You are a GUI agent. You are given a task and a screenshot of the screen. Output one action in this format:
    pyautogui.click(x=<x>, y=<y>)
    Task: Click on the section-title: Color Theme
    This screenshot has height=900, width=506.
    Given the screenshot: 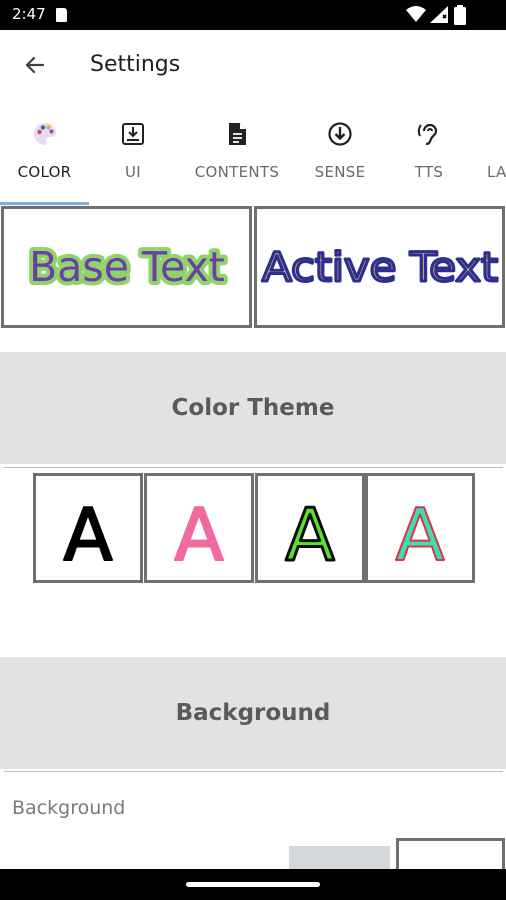 What is the action you would take?
    pyautogui.click(x=253, y=408)
    